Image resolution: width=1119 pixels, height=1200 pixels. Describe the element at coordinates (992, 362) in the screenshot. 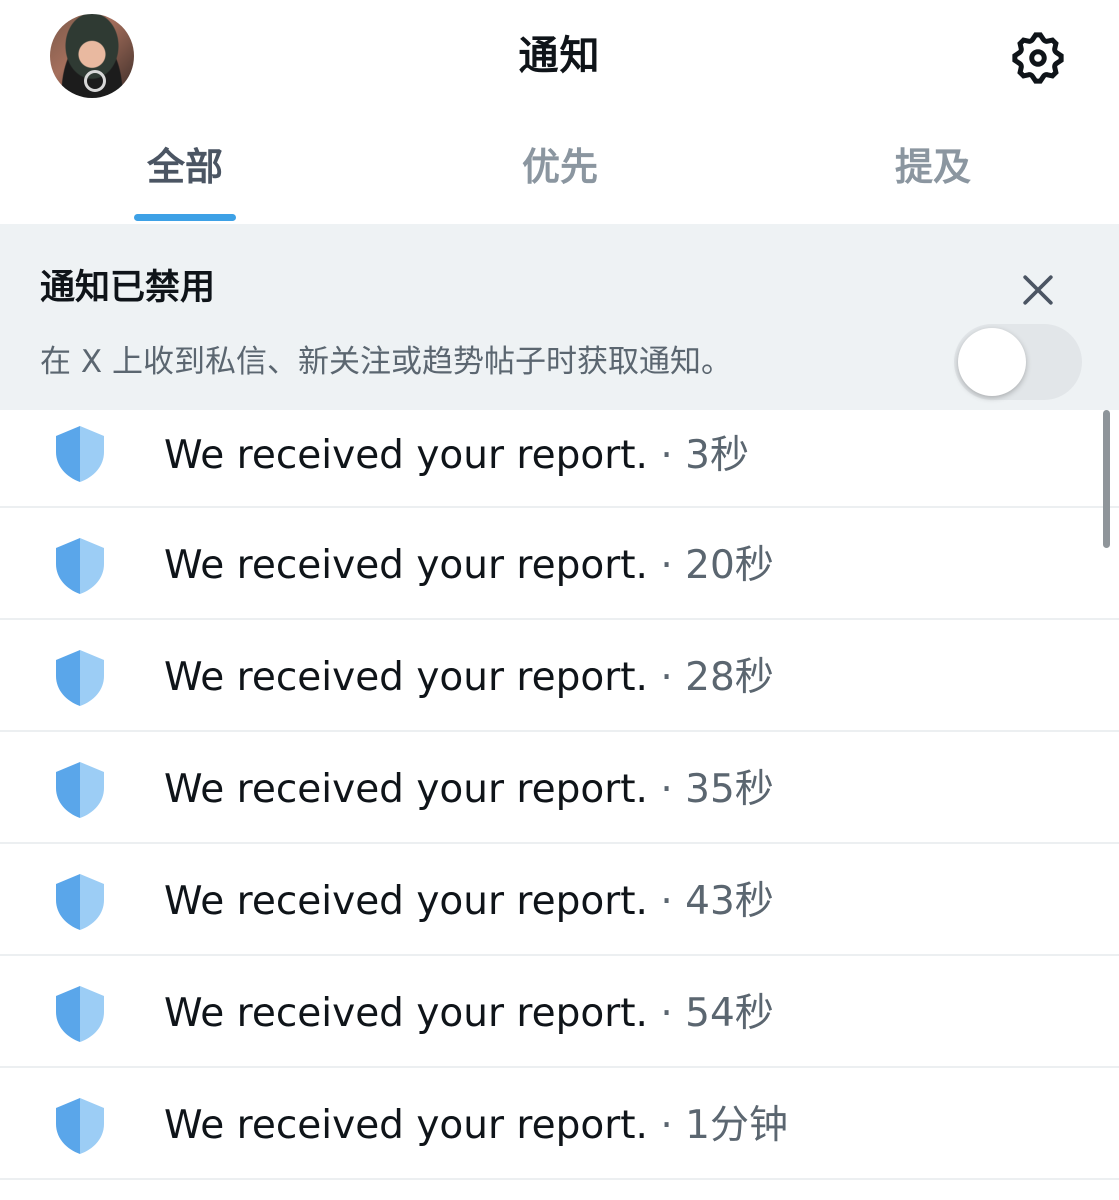

I see `toggle-knob` at that location.